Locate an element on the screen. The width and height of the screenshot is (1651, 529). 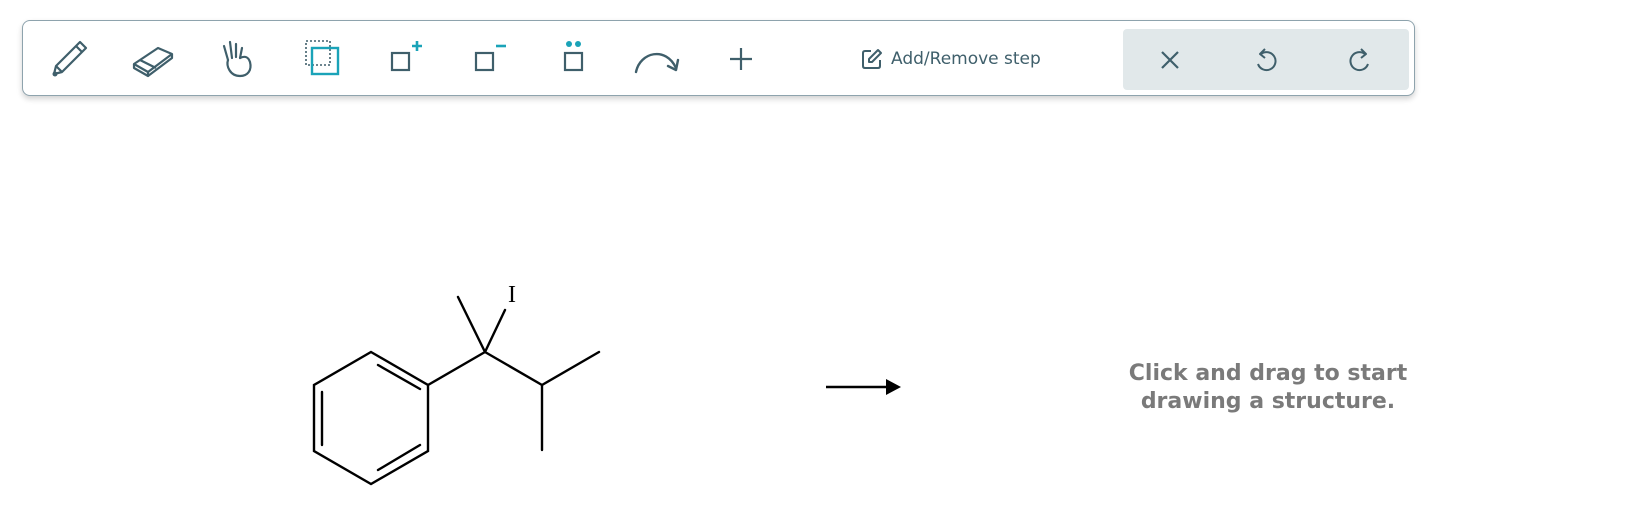
positive-charge-tool-button is located at coordinates (405, 59).